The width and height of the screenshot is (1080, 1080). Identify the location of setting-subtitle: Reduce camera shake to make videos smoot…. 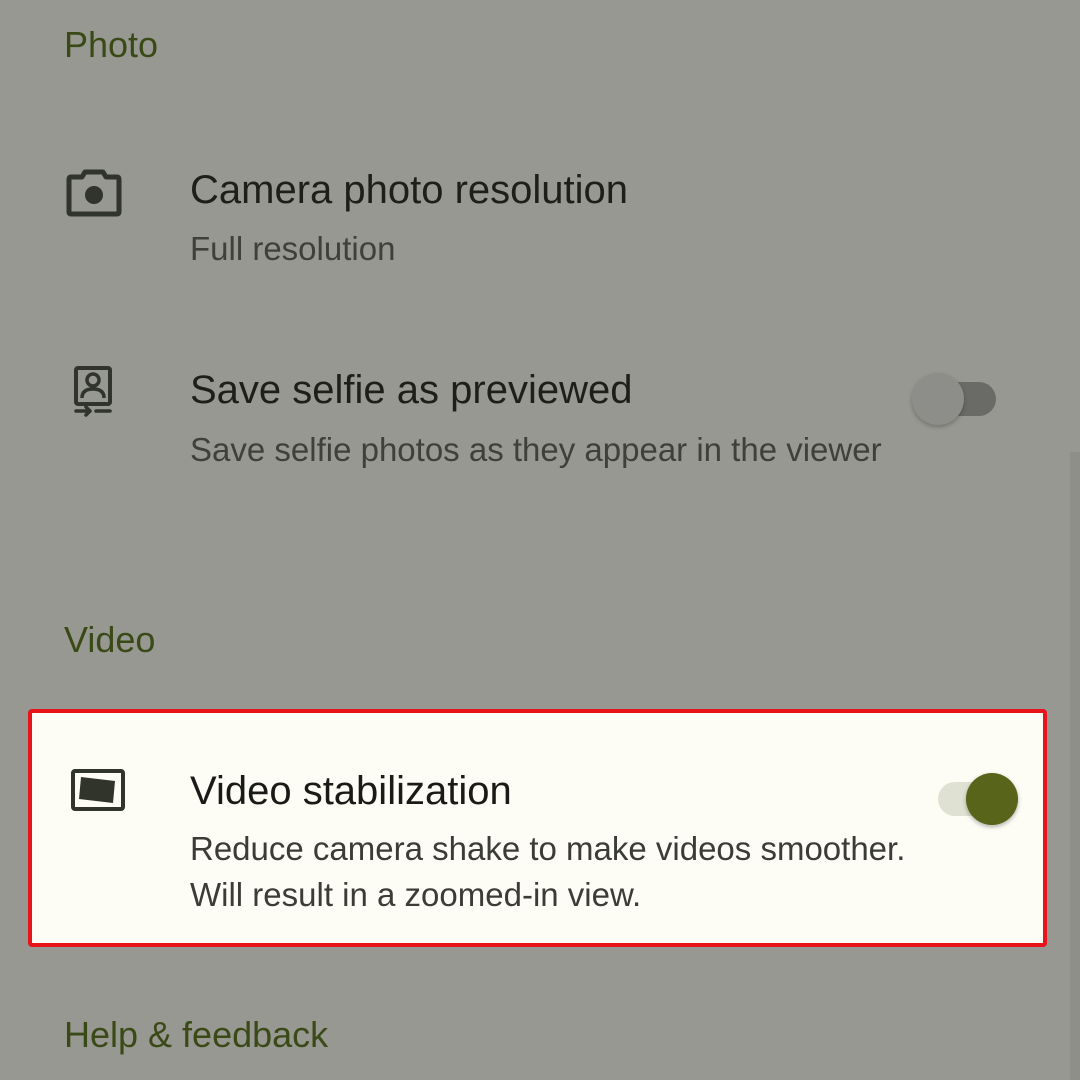
(548, 871).